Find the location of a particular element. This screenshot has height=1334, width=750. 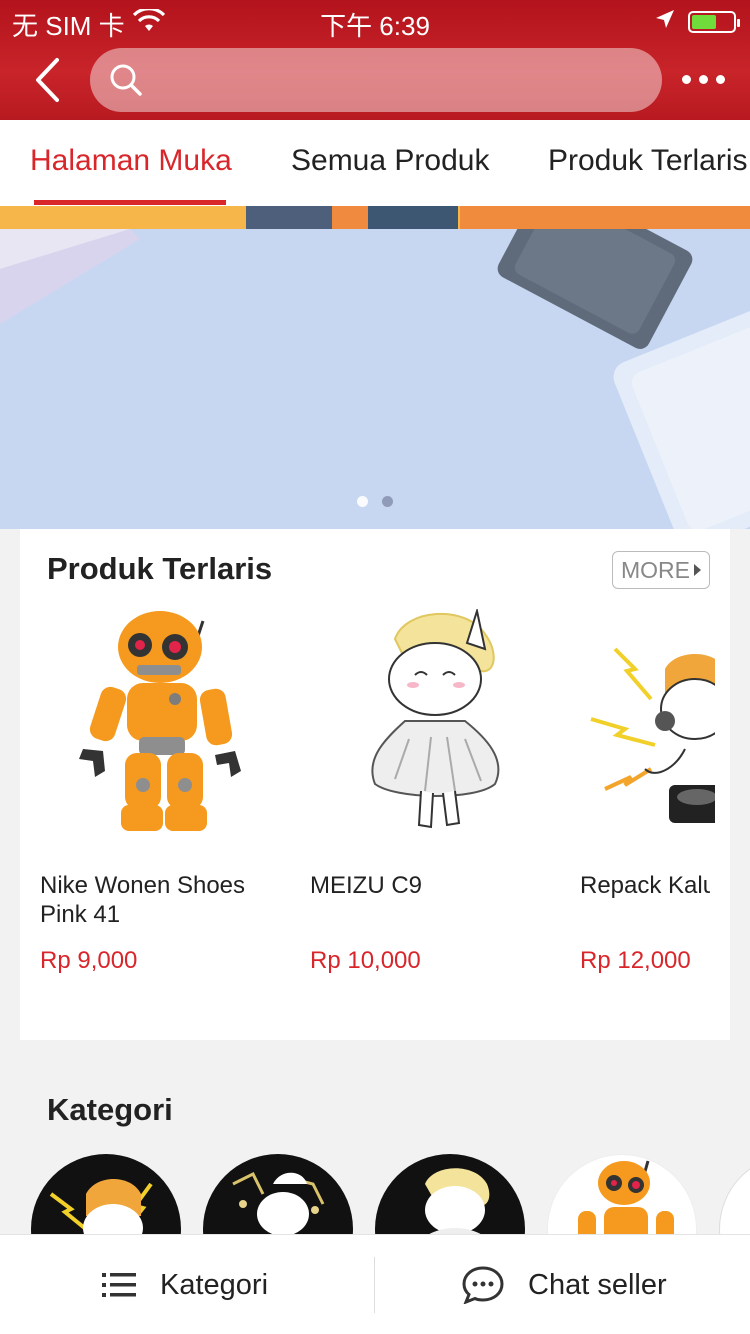

tab-halaman-muka: Halaman Muka is located at coordinates (131, 161).